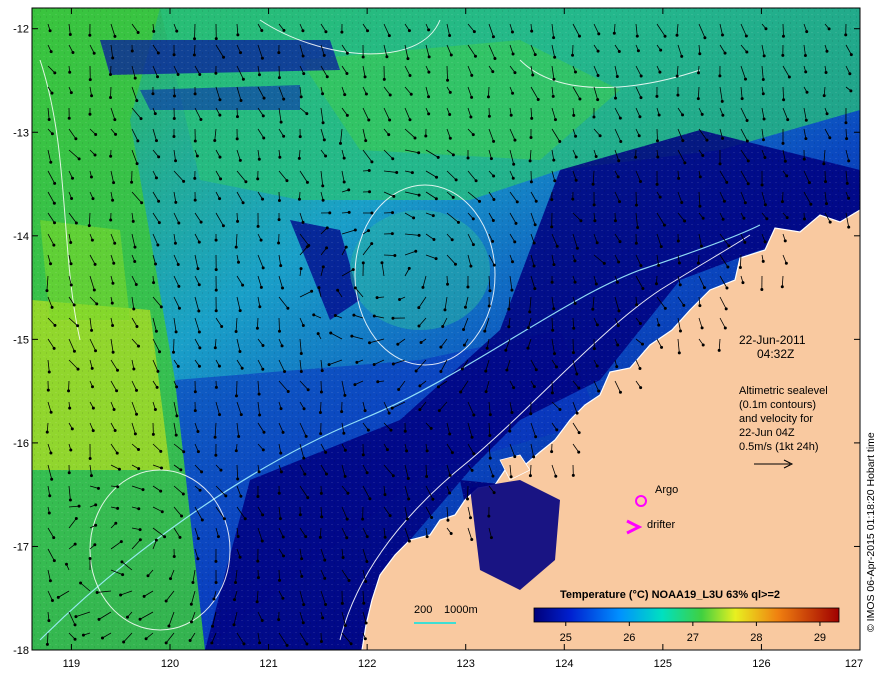  What do you see at coordinates (72, 664) in the screenshot?
I see `lon-tick-label: 119` at bounding box center [72, 664].